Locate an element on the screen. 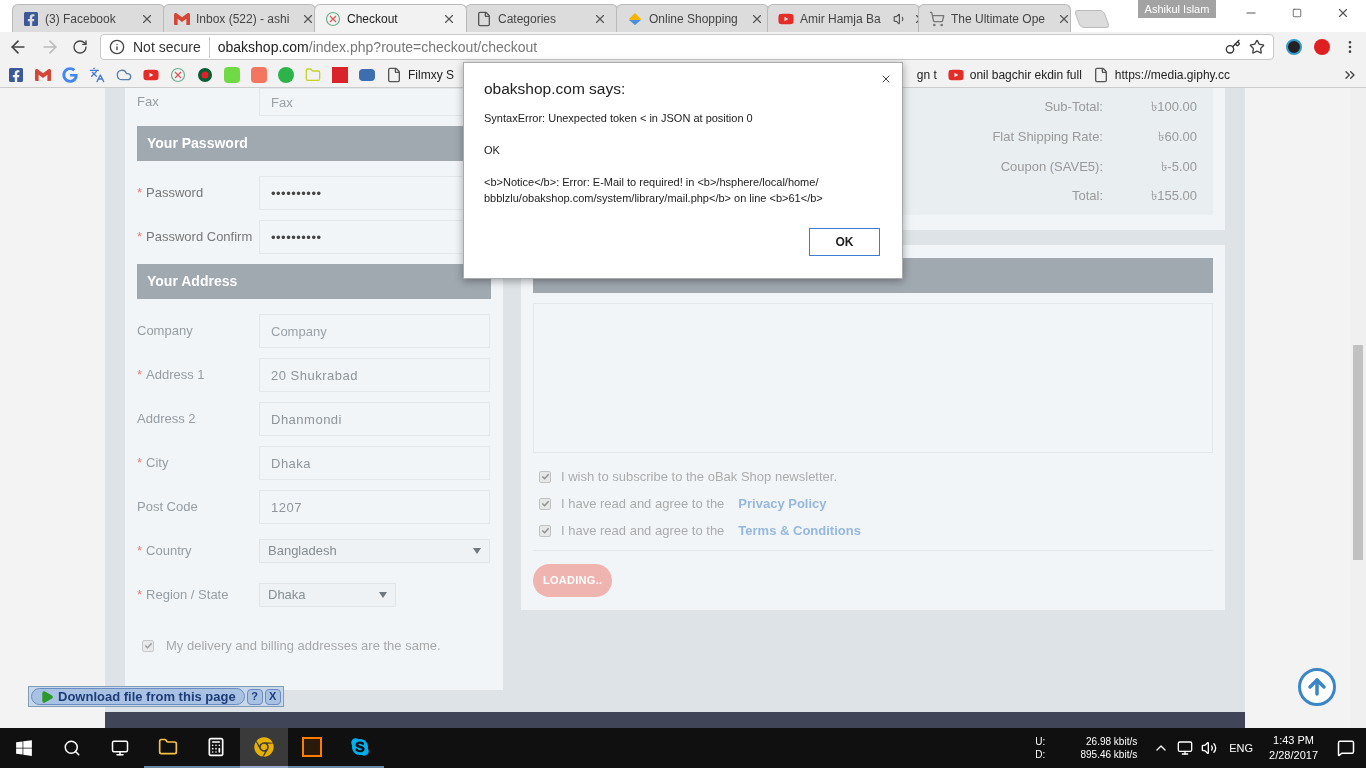  tab-title: Amir Hamja Ba is located at coordinates (840, 19).